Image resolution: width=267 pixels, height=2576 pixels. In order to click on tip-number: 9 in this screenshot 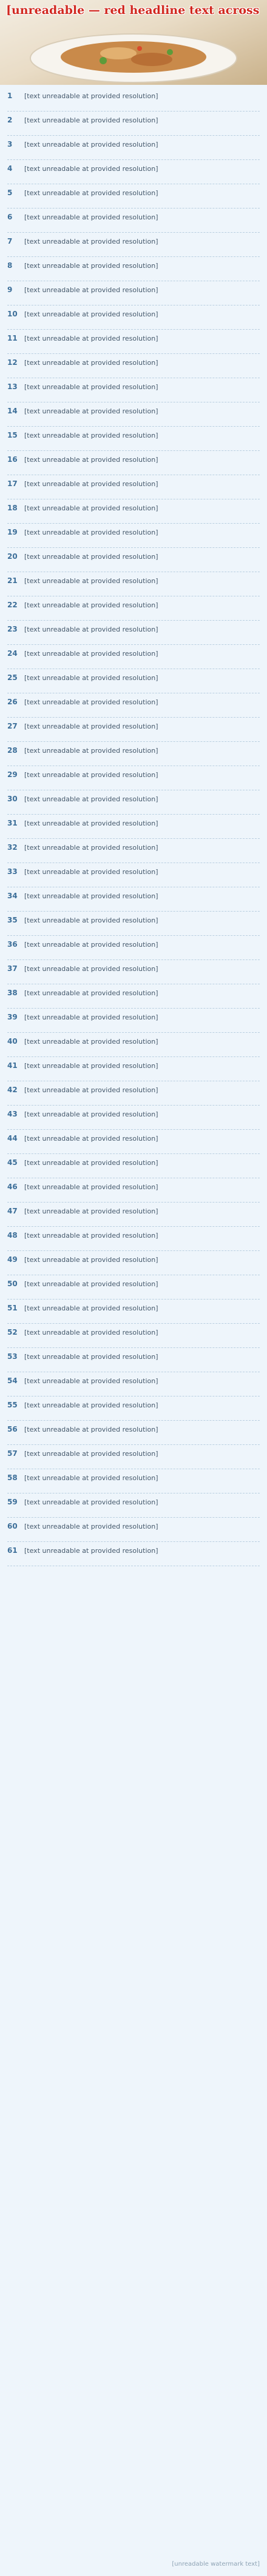, I will do `click(10, 289)`.